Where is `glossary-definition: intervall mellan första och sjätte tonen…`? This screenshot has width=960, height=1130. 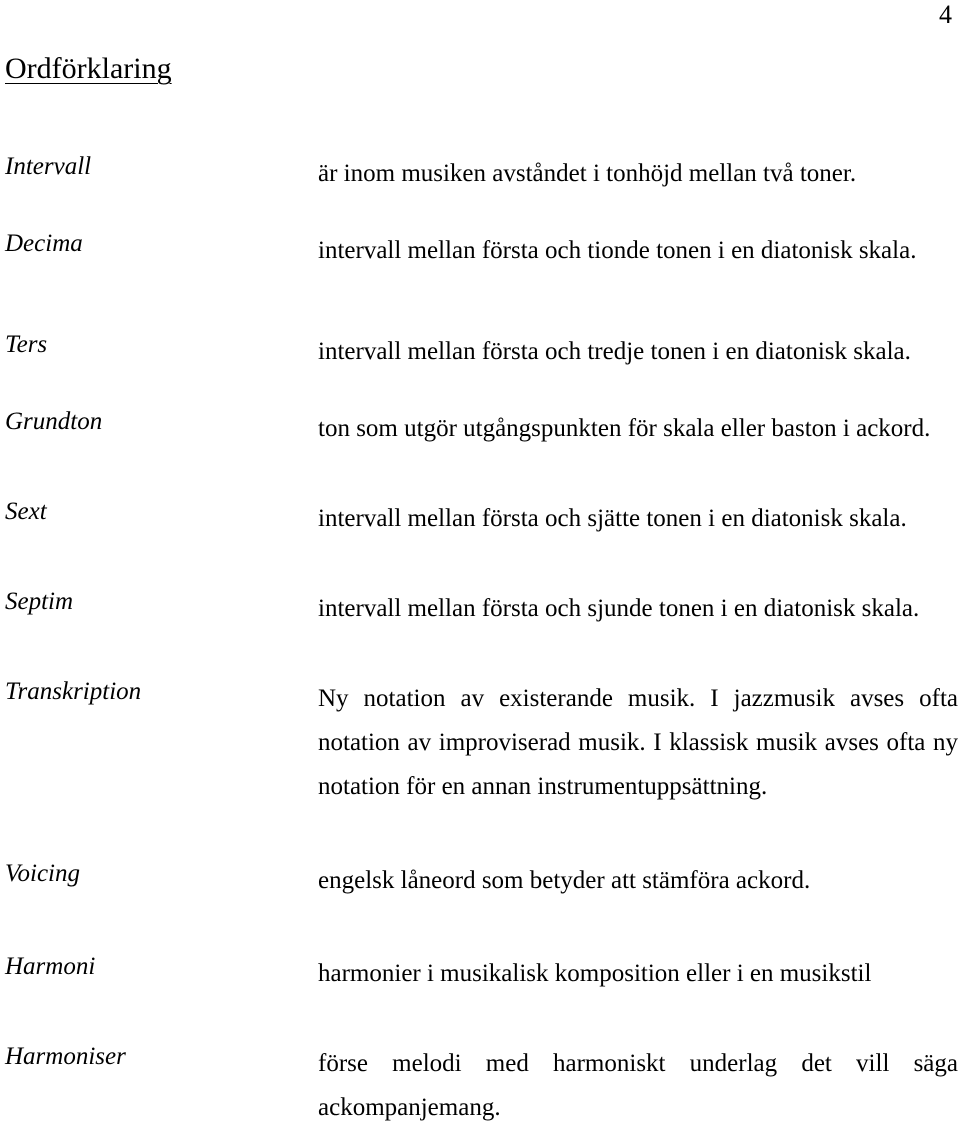
glossary-definition: intervall mellan första och sjätte tonen… is located at coordinates (612, 518).